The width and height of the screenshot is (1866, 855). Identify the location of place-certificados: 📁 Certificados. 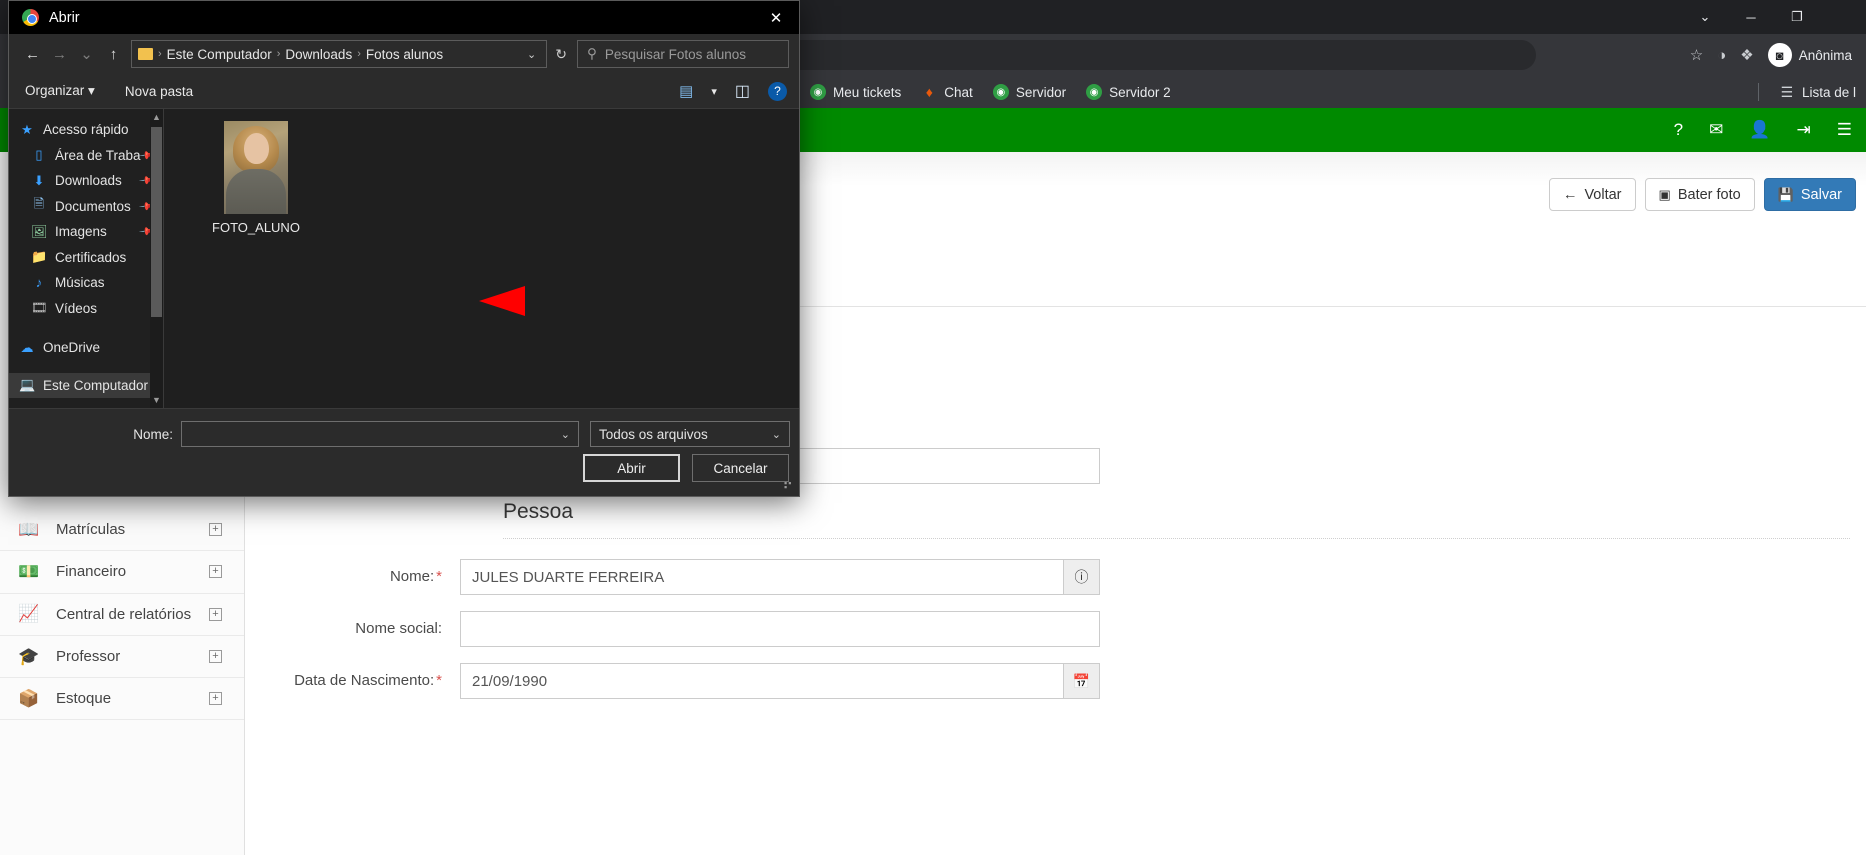
(86, 258).